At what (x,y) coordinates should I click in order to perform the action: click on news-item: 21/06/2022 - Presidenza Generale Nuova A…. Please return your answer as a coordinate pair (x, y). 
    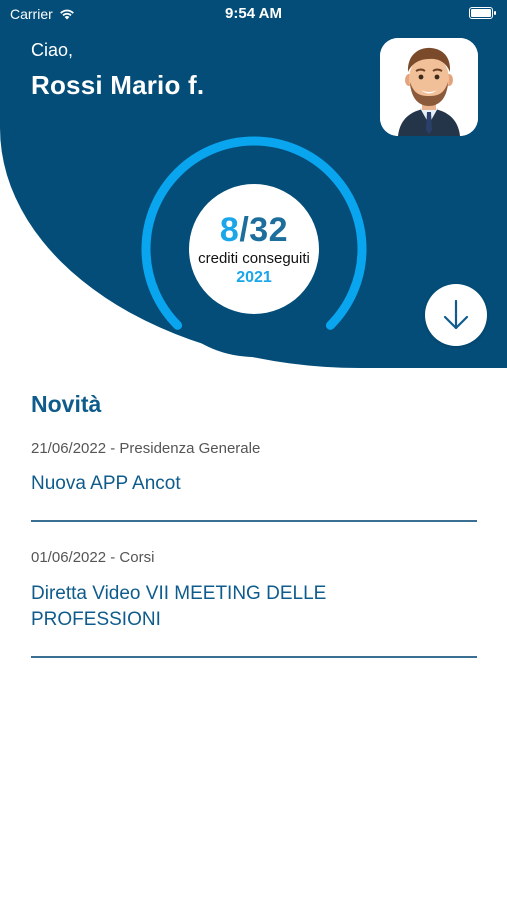
    Looking at the image, I should click on (254, 482).